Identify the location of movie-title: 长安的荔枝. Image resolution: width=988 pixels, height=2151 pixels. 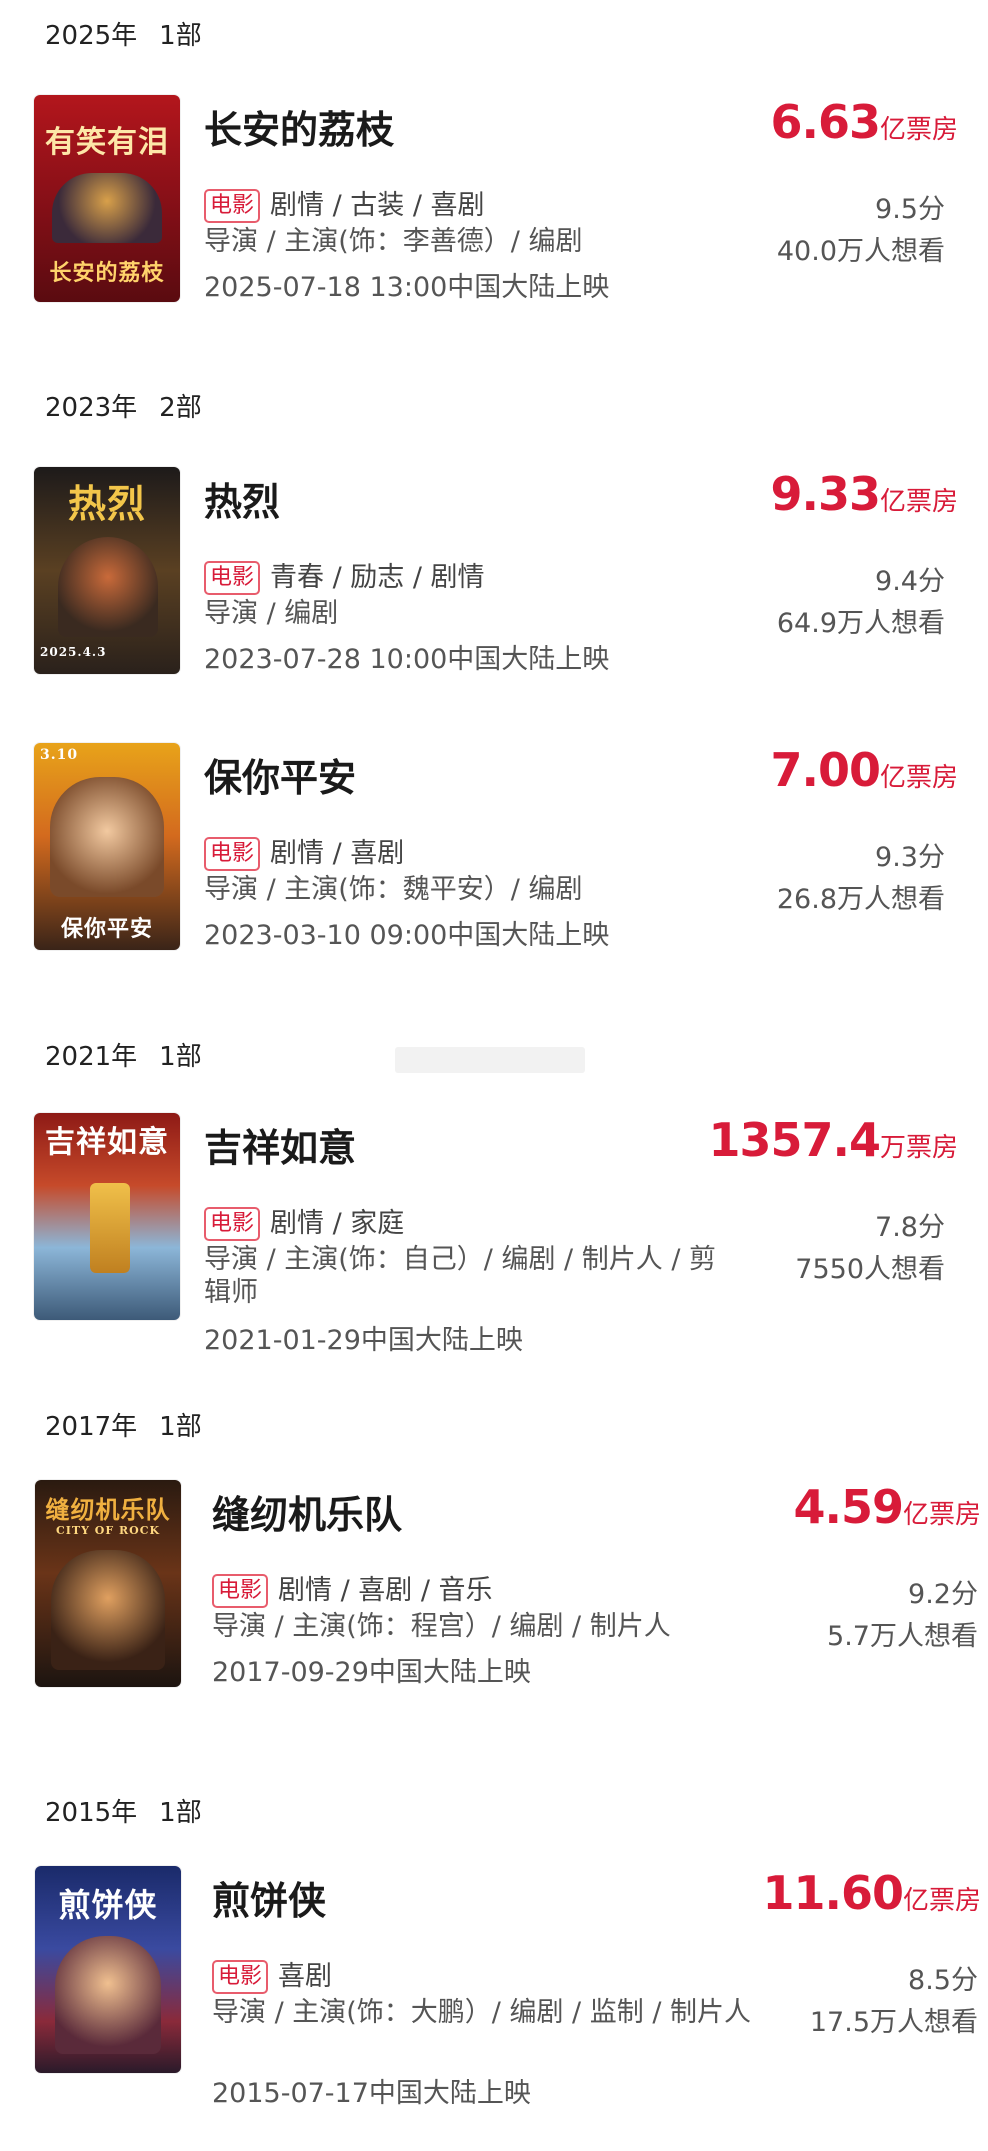
(299, 126).